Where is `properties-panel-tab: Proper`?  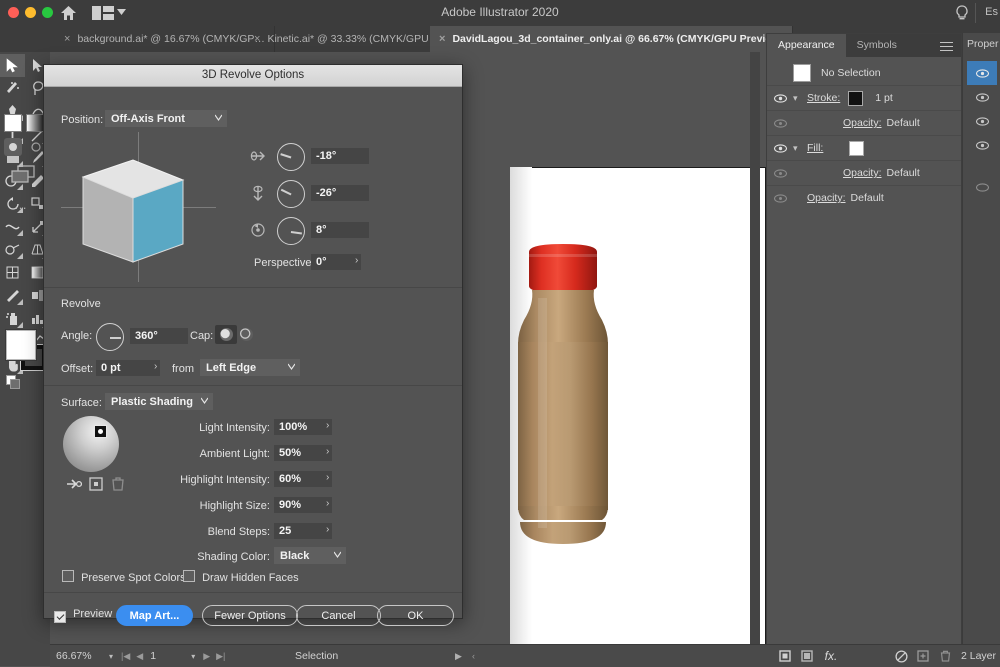 properties-panel-tab: Proper is located at coordinates (983, 44).